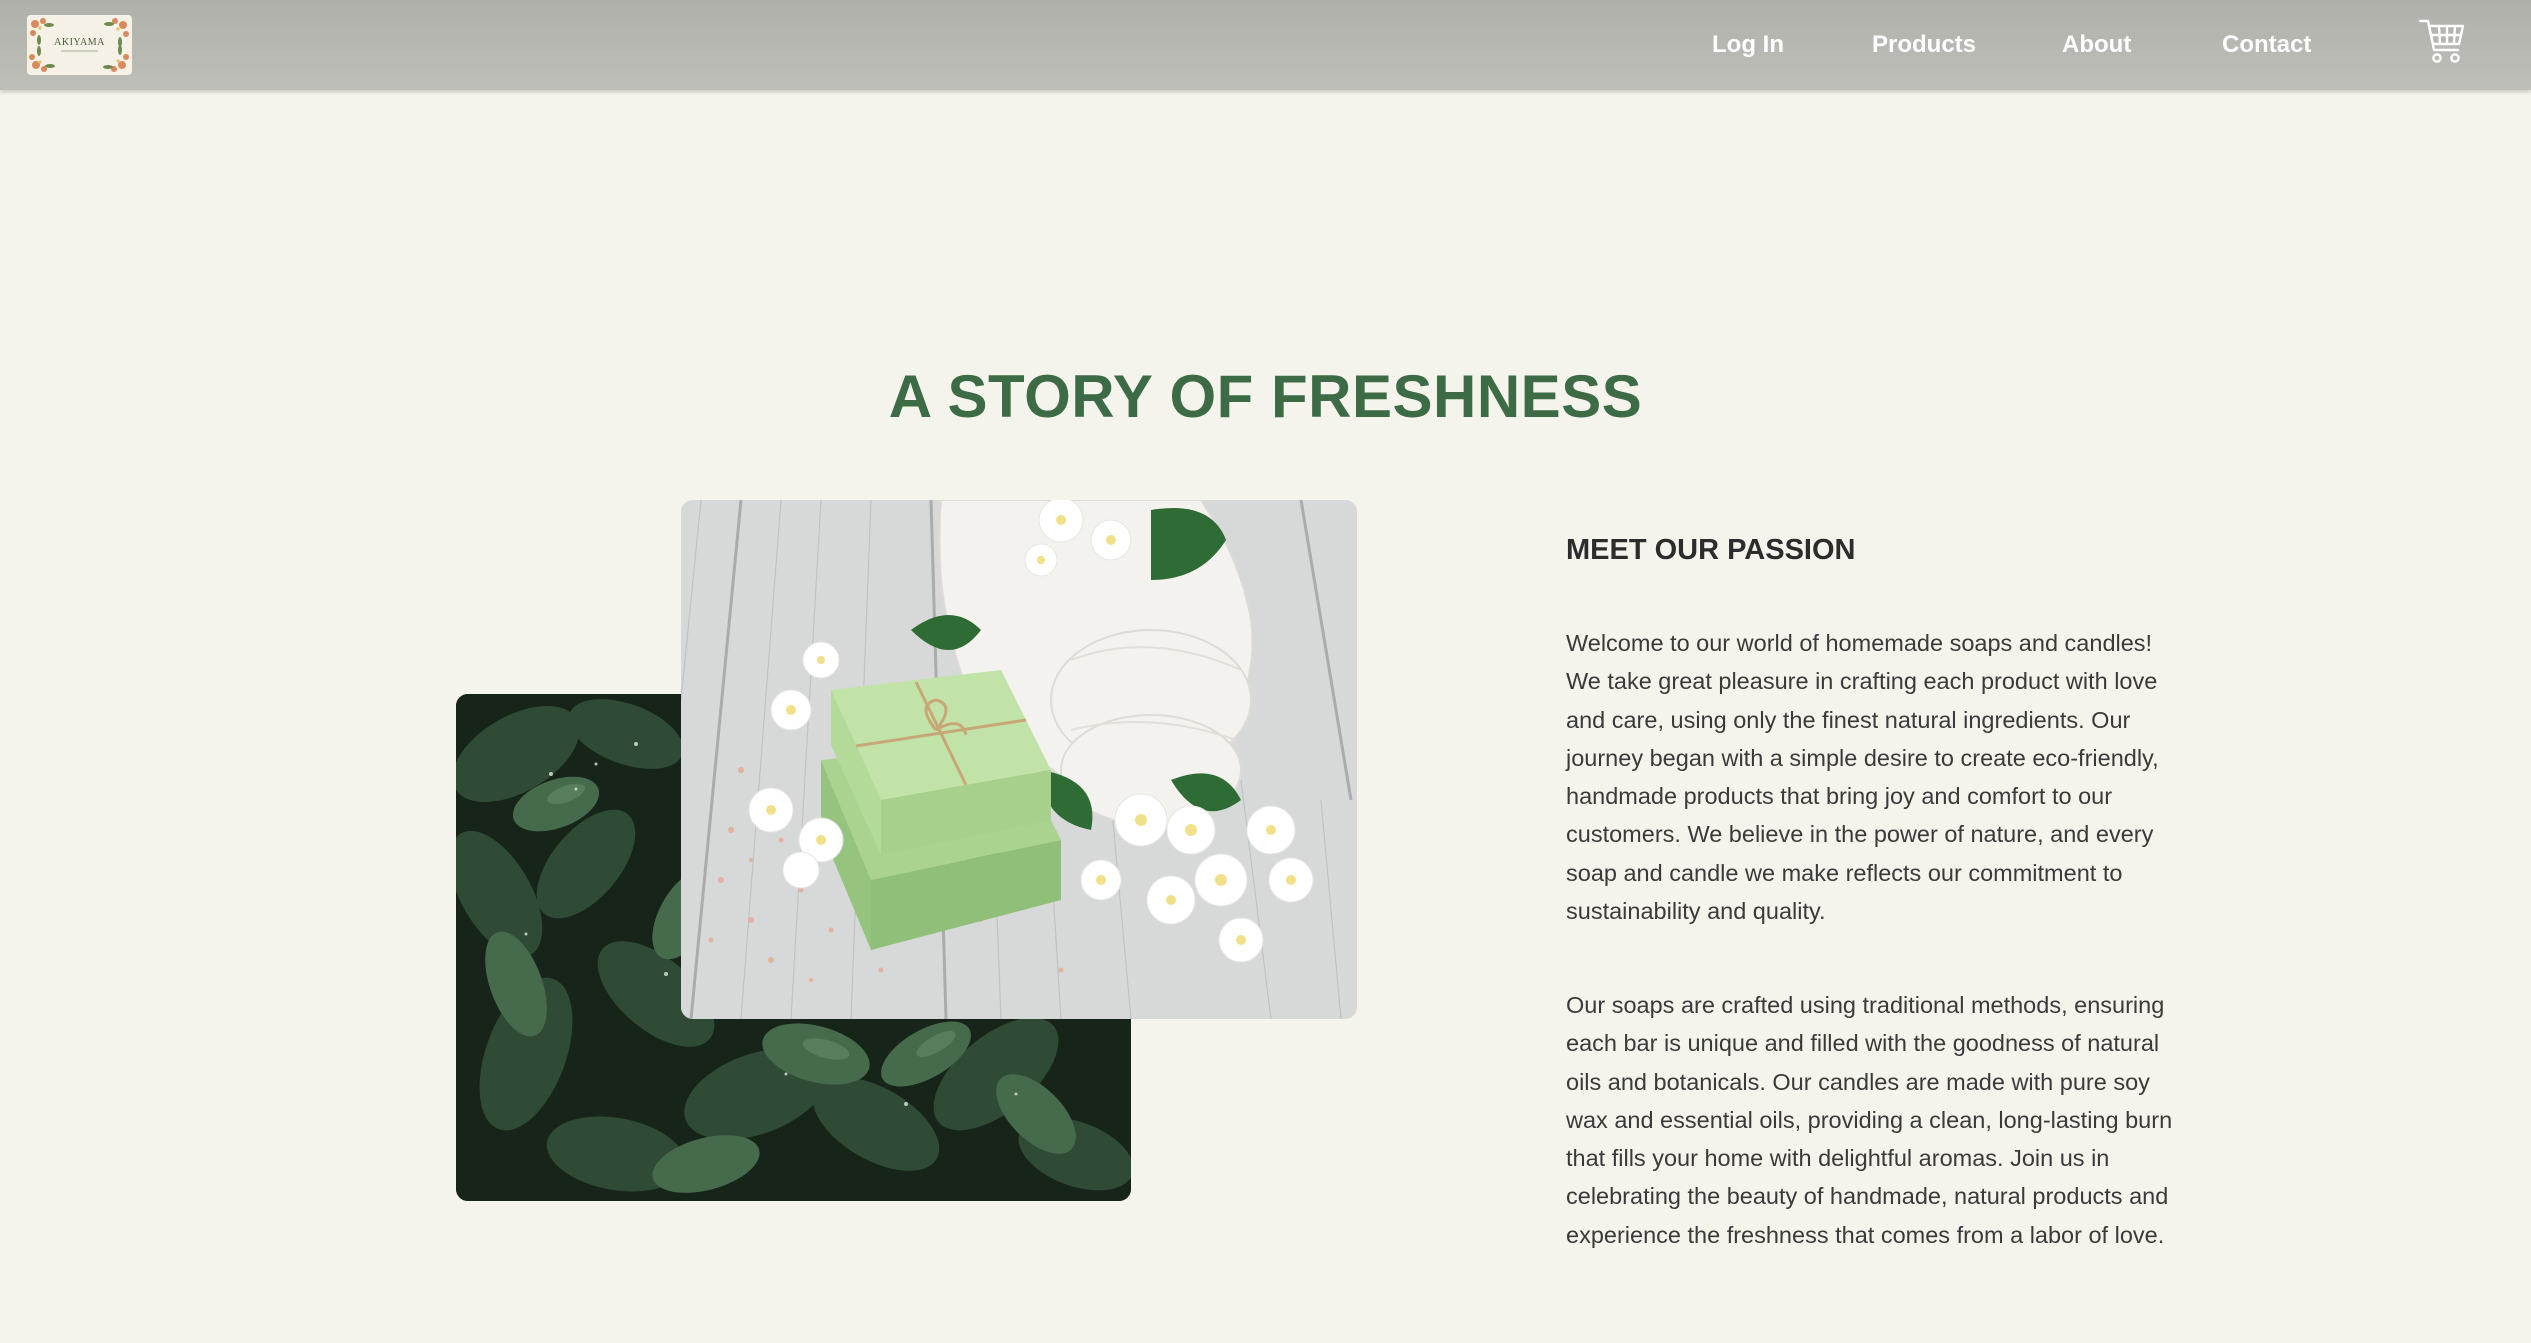  Describe the element at coordinates (1265, 45) in the screenshot. I see `top-nav-bar: AKIYAMA Log In Products About Contact` at that location.